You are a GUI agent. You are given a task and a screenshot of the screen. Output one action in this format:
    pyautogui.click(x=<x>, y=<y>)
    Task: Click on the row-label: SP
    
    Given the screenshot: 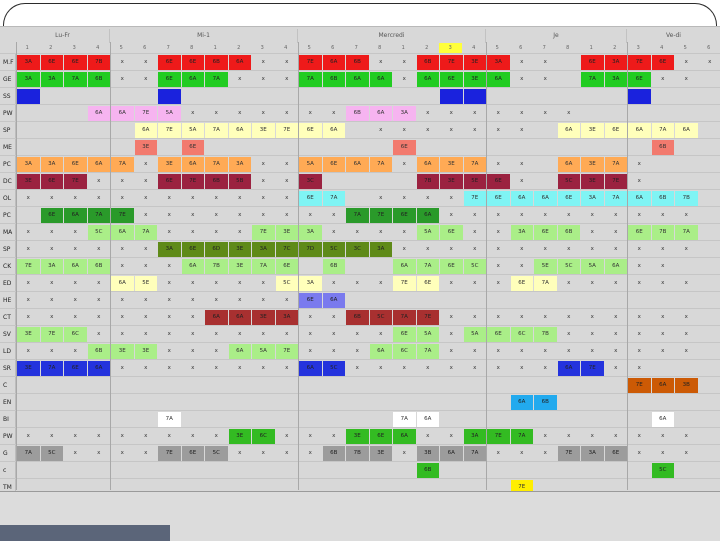 What is the action you would take?
    pyautogui.click(x=8, y=130)
    